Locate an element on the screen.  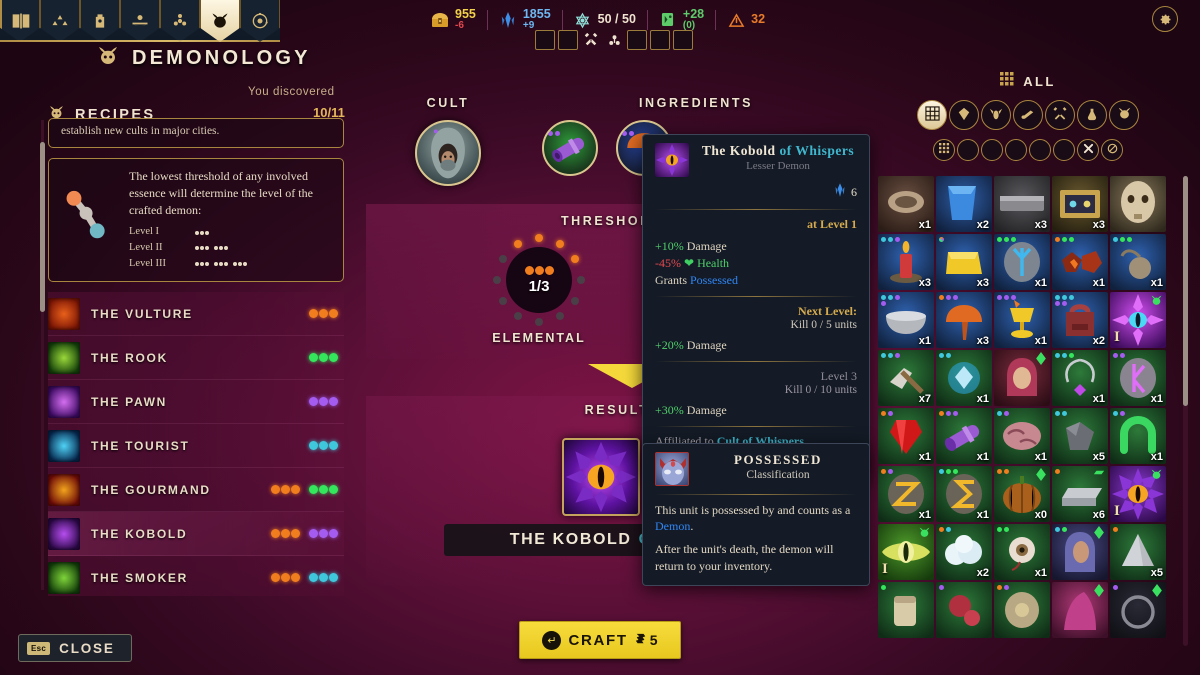
recipe-row: The Rook is located at coordinates (196, 358).